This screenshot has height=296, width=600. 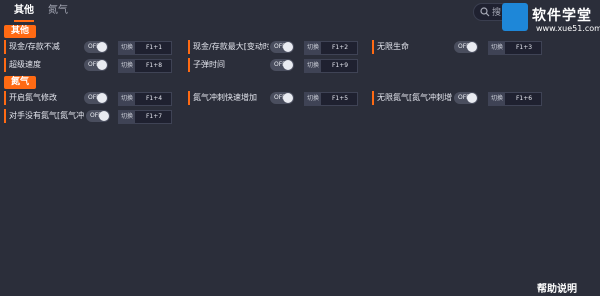 I want to click on section-title-other: 其他, so click(x=20, y=31).